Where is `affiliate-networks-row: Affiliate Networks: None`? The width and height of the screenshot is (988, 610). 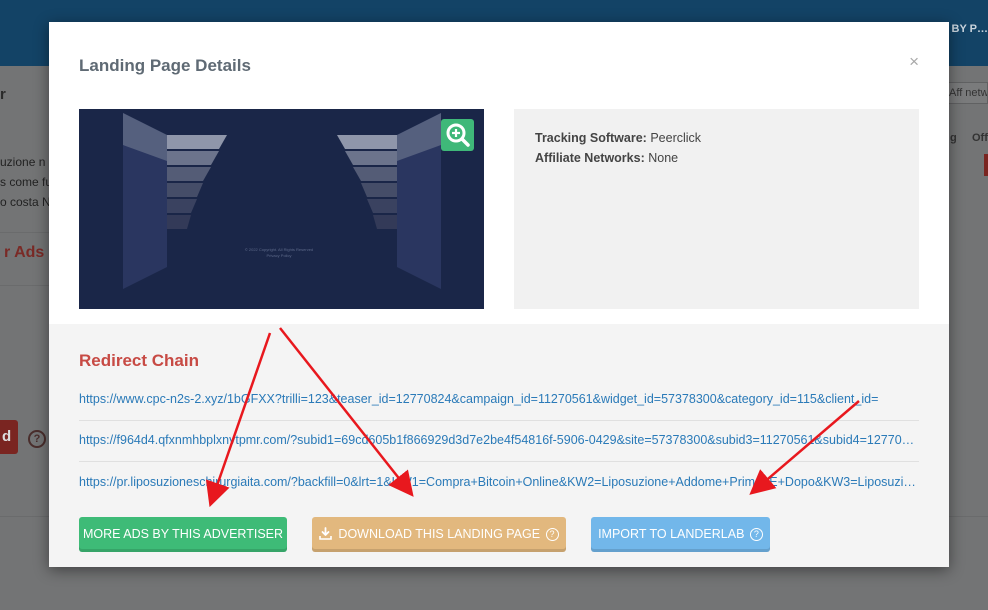 affiliate-networks-row: Affiliate Networks: None is located at coordinates (716, 158).